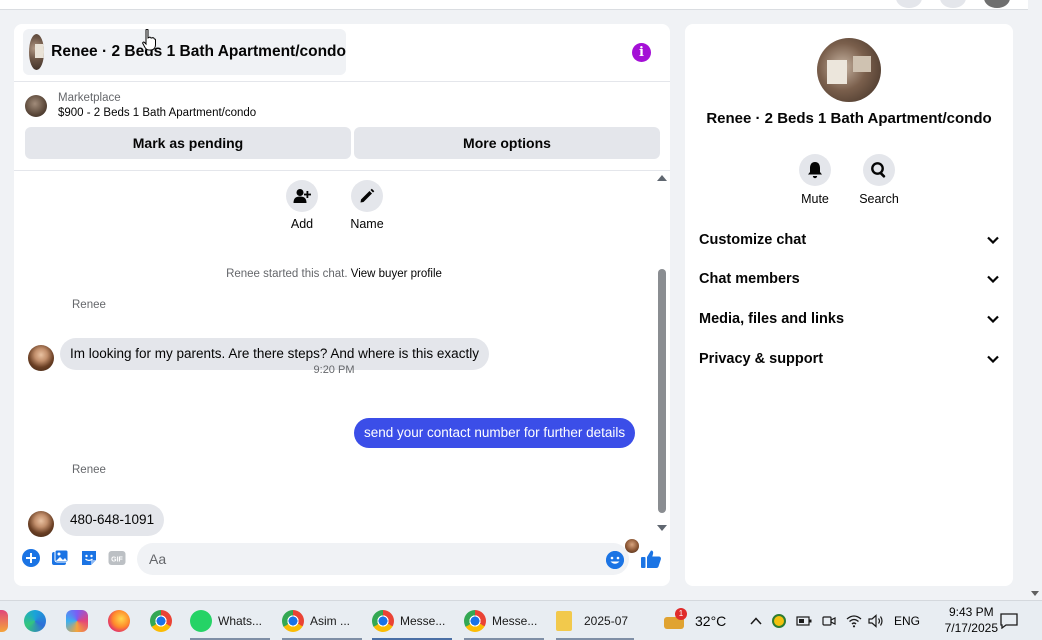 The image size is (1042, 640). I want to click on bell-icon, so click(815, 170).